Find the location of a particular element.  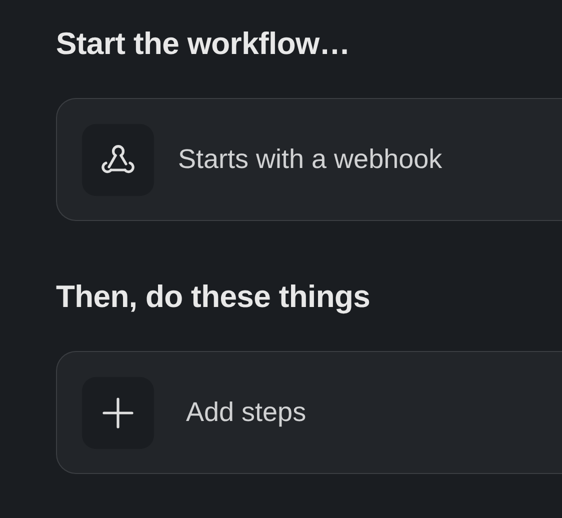

step-label: Starts with a webhook is located at coordinates (310, 159).